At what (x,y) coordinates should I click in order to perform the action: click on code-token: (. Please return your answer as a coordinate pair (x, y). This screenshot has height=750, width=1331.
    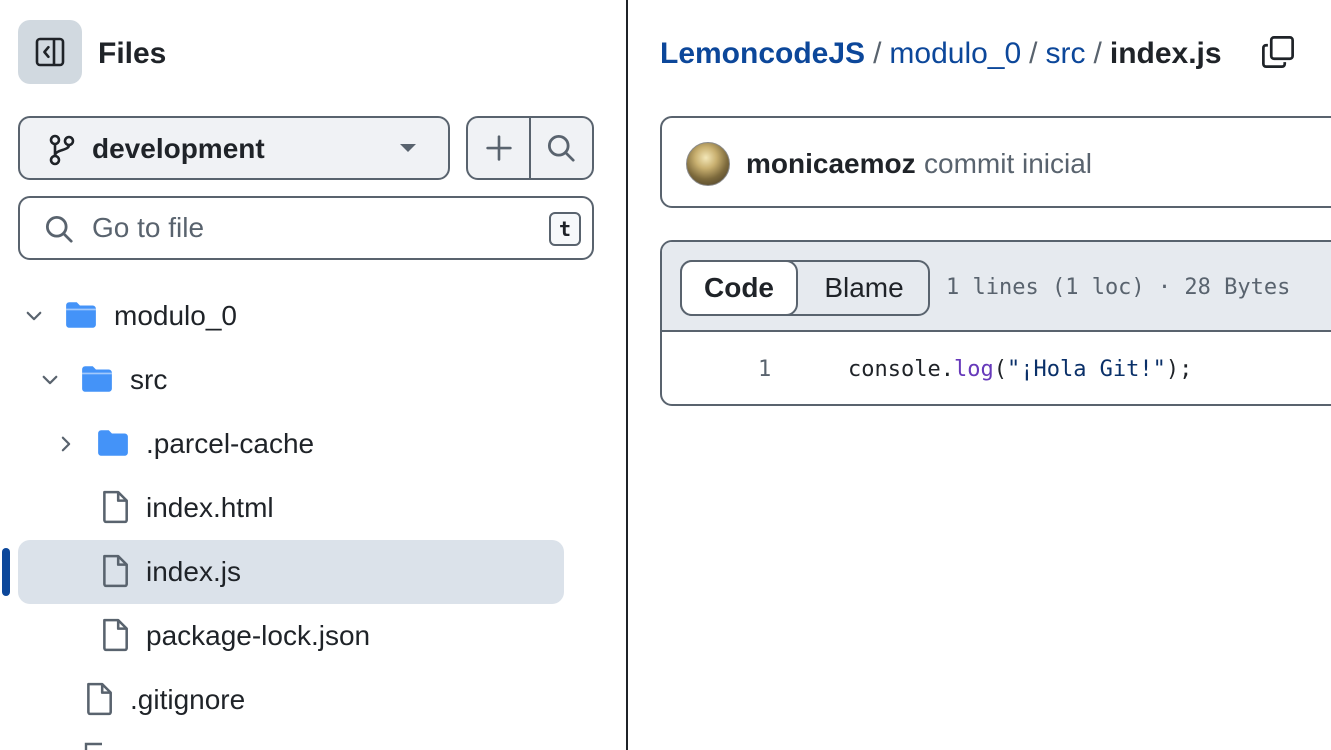
    Looking at the image, I should click on (1000, 369).